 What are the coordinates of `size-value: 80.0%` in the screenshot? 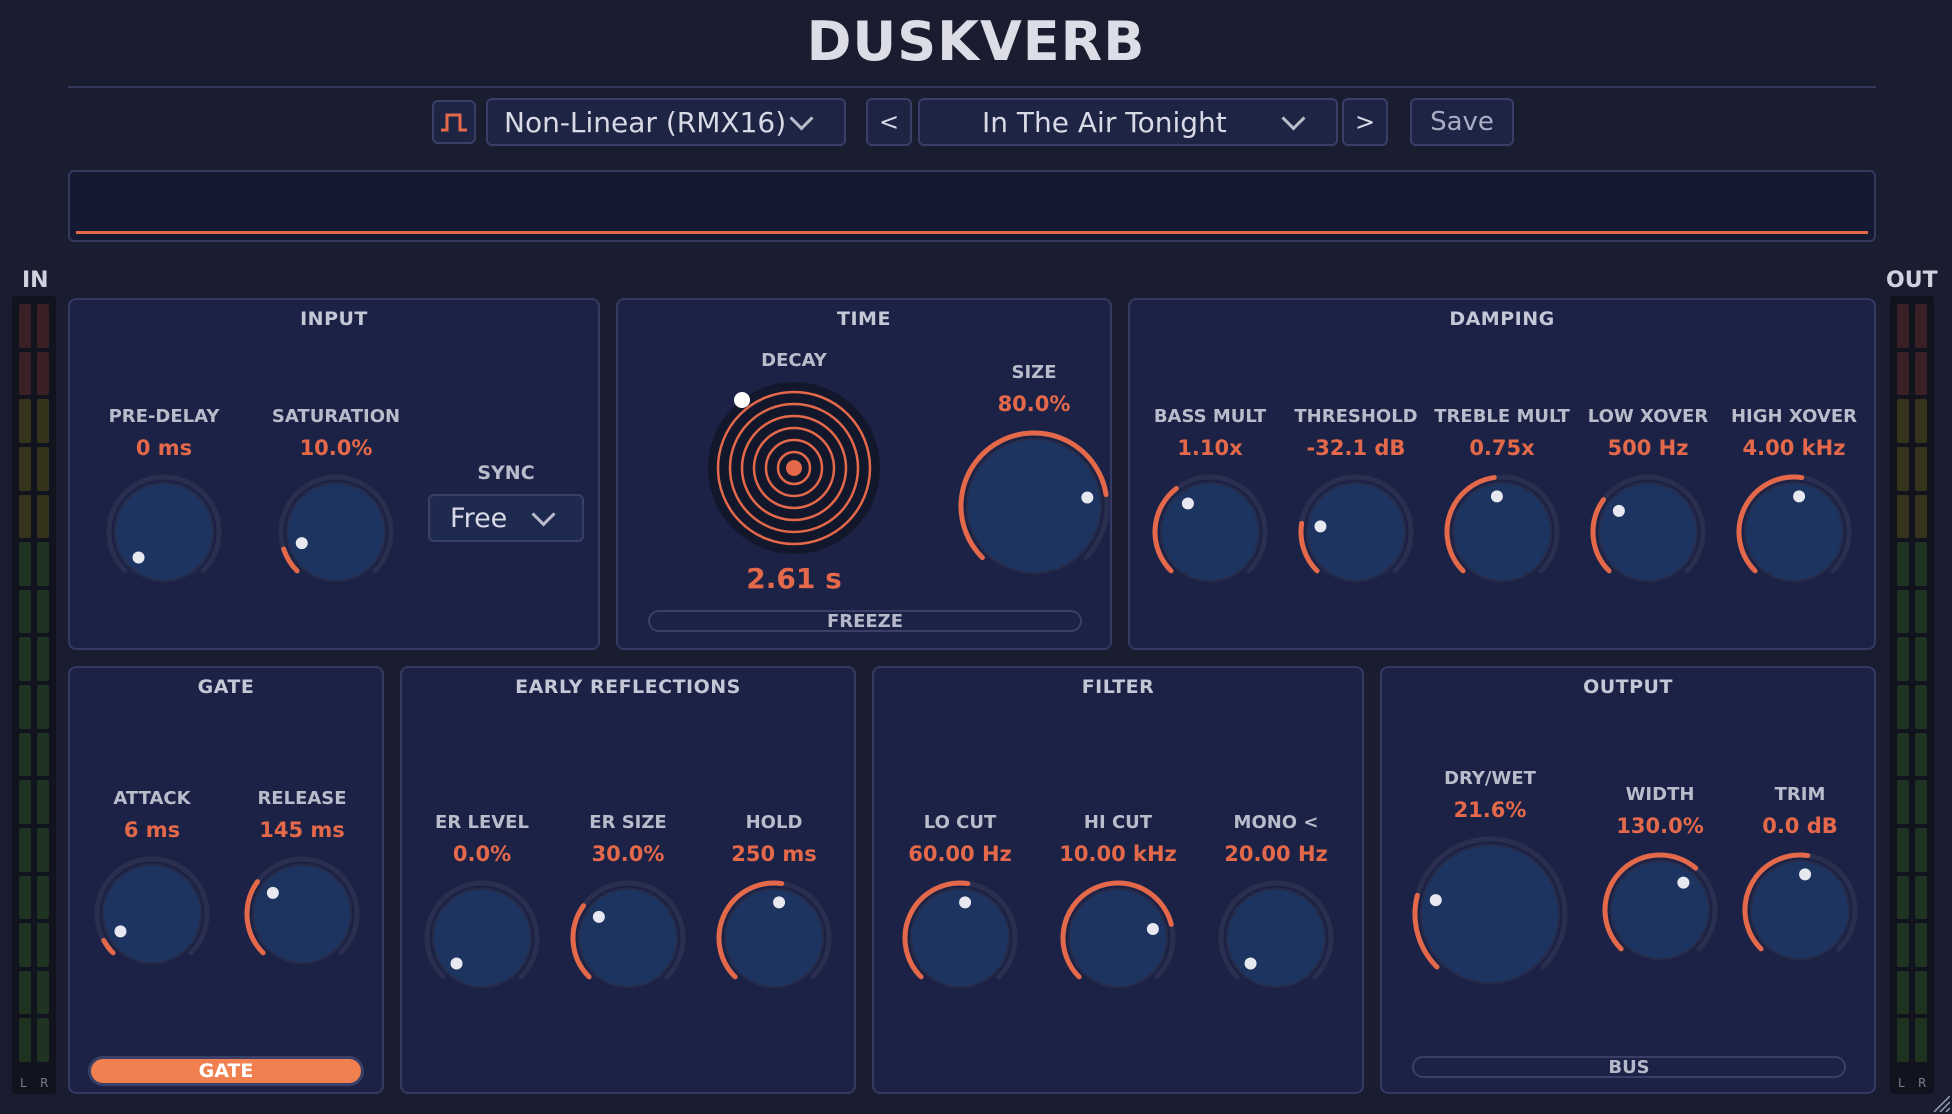 It's located at (1034, 404).